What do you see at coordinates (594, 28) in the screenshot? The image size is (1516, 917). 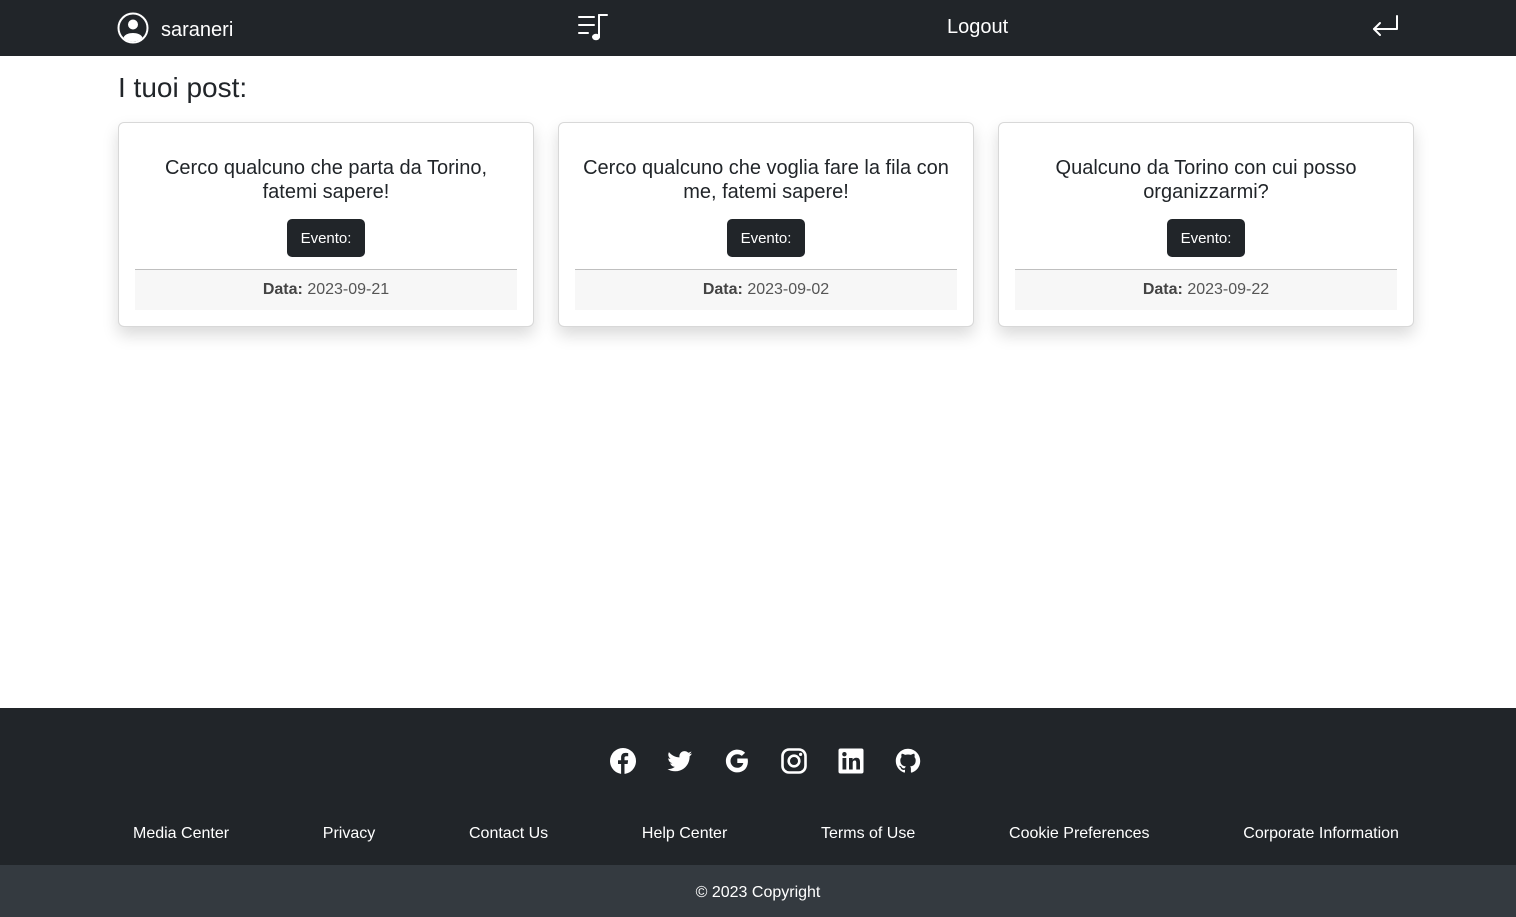 I see `music-playlist-icon` at bounding box center [594, 28].